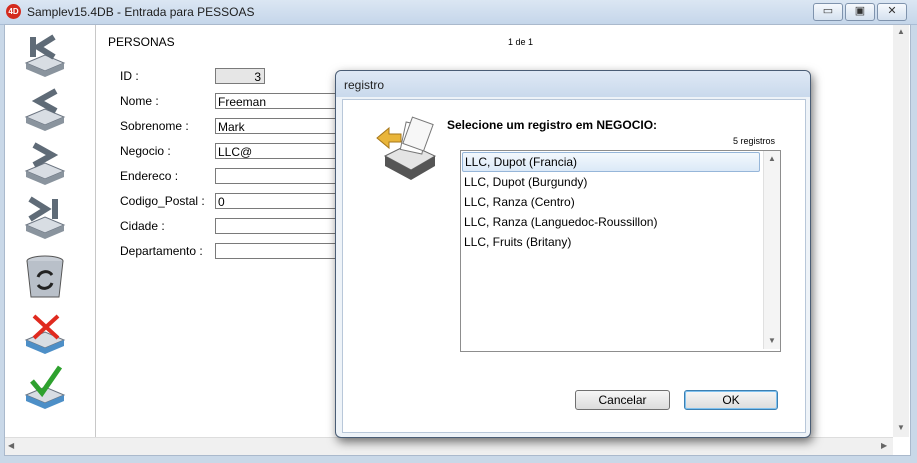 This screenshot has height=463, width=917. What do you see at coordinates (13, 11) in the screenshot?
I see `app-logo-icon: 4D` at bounding box center [13, 11].